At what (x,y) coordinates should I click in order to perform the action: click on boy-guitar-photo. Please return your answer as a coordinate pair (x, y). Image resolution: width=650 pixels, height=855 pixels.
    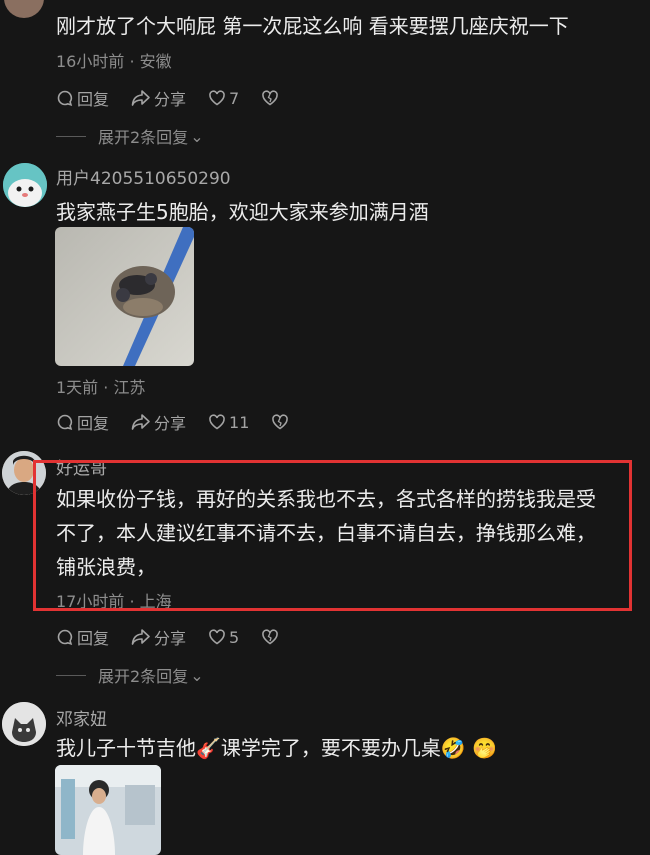
    Looking at the image, I should click on (108, 810).